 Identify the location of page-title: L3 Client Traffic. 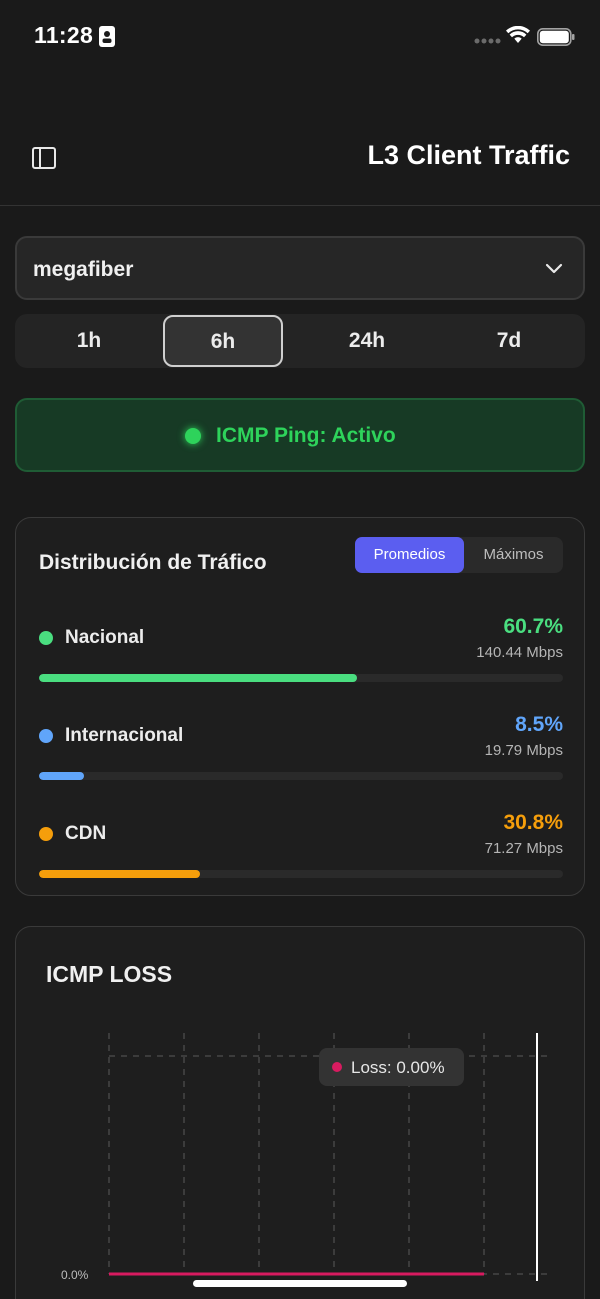
(468, 155).